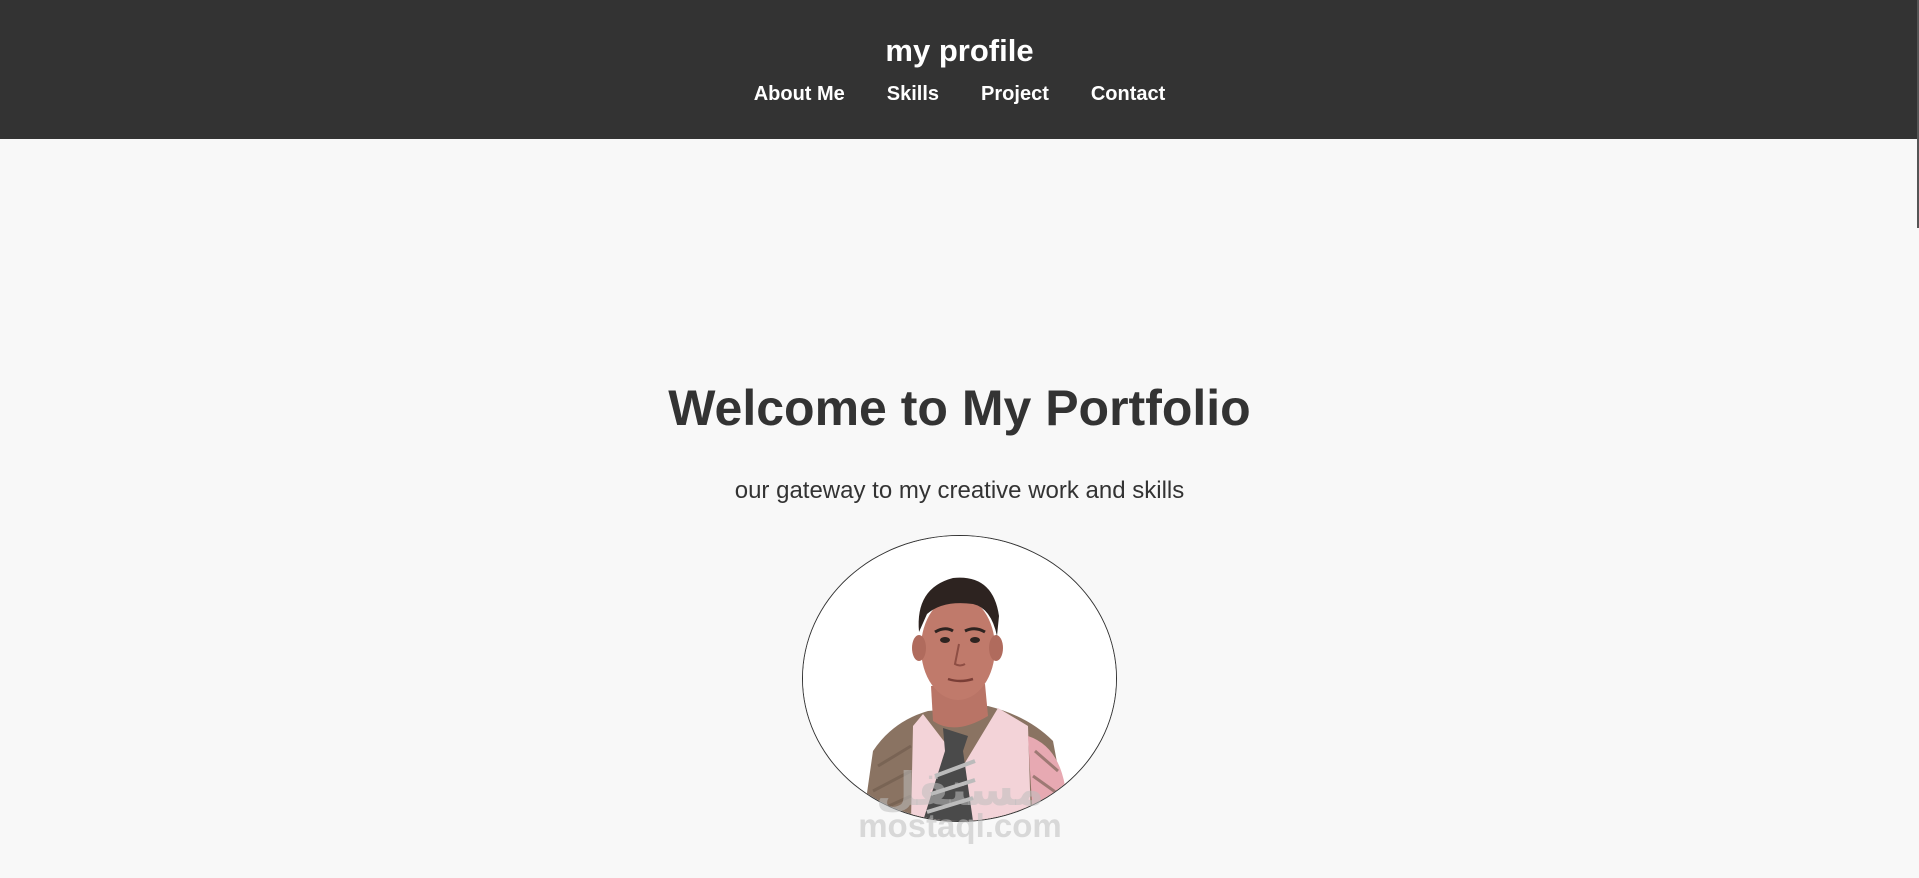  I want to click on main-nav: About Me Skills Project Contact, so click(959, 94).